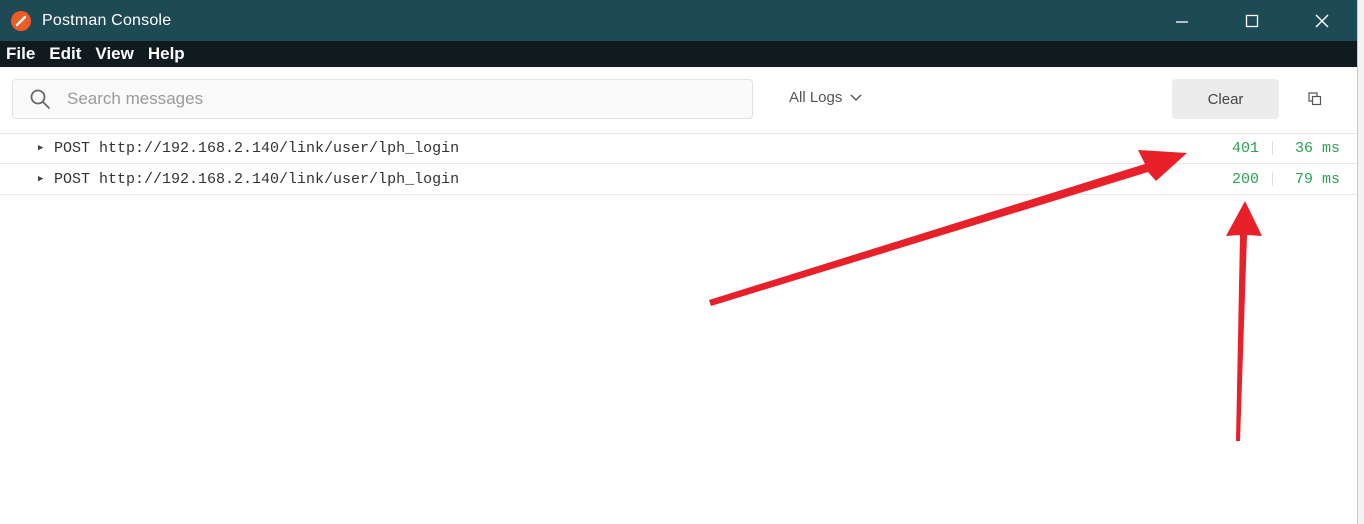 Image resolution: width=1364 pixels, height=524 pixels. I want to click on clear-button: Clear, so click(1225, 99).